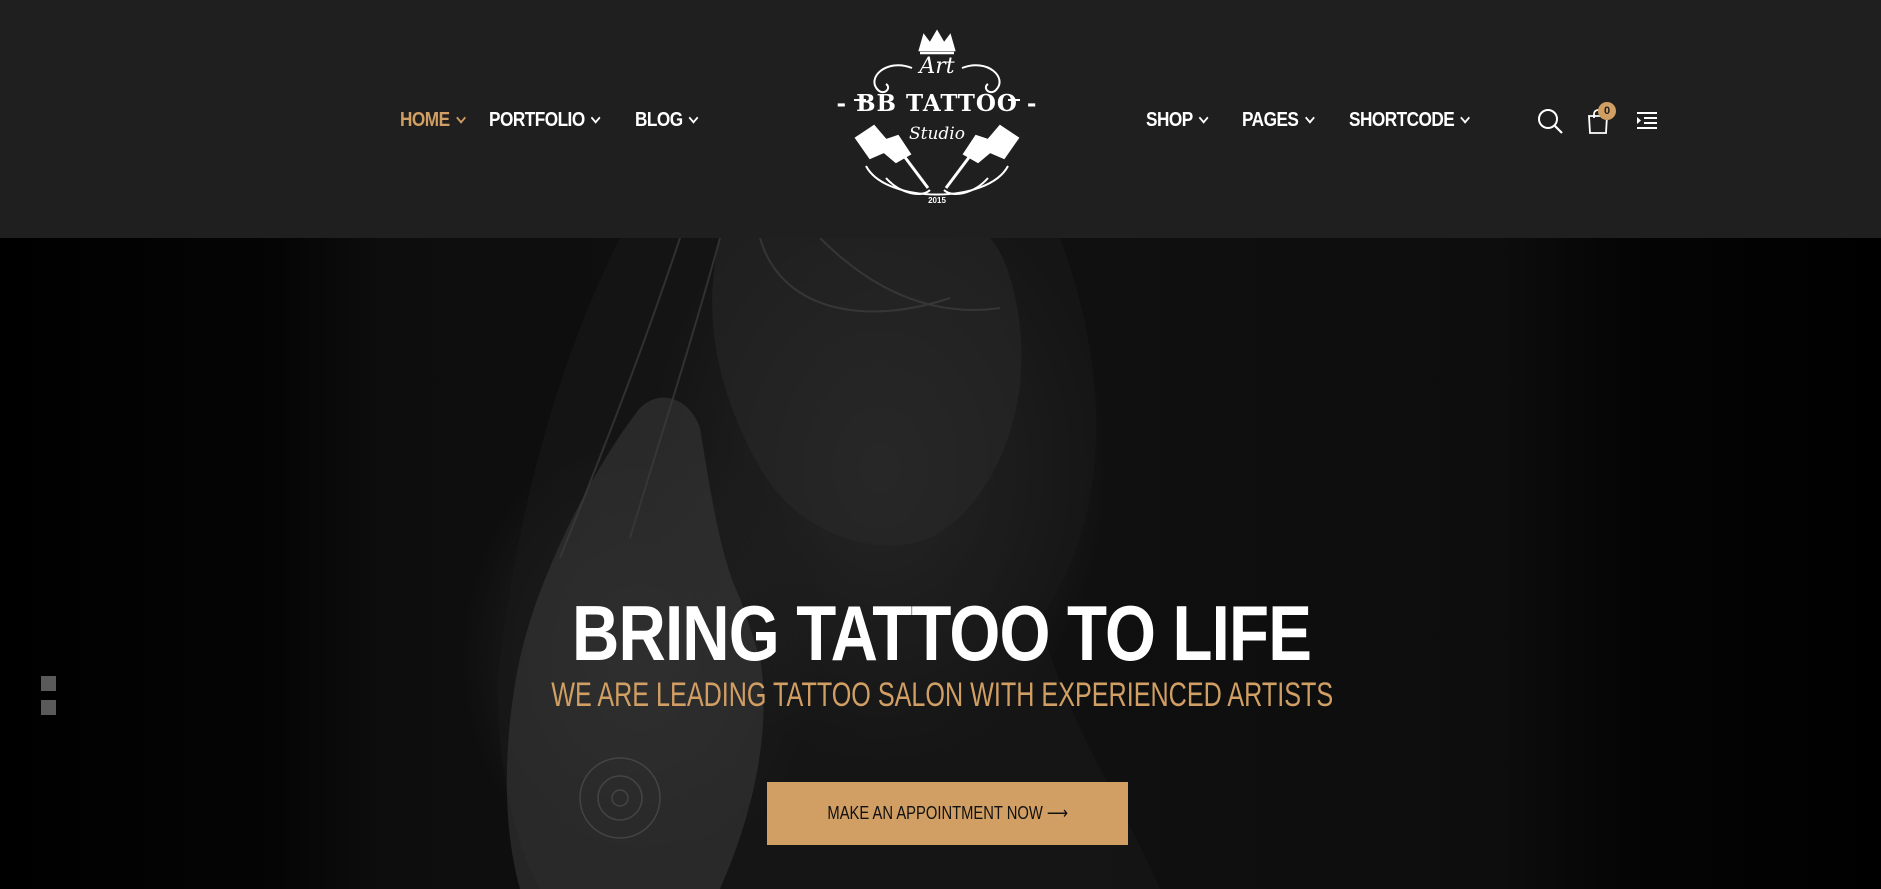  What do you see at coordinates (1647, 121) in the screenshot?
I see `menu-icon` at bounding box center [1647, 121].